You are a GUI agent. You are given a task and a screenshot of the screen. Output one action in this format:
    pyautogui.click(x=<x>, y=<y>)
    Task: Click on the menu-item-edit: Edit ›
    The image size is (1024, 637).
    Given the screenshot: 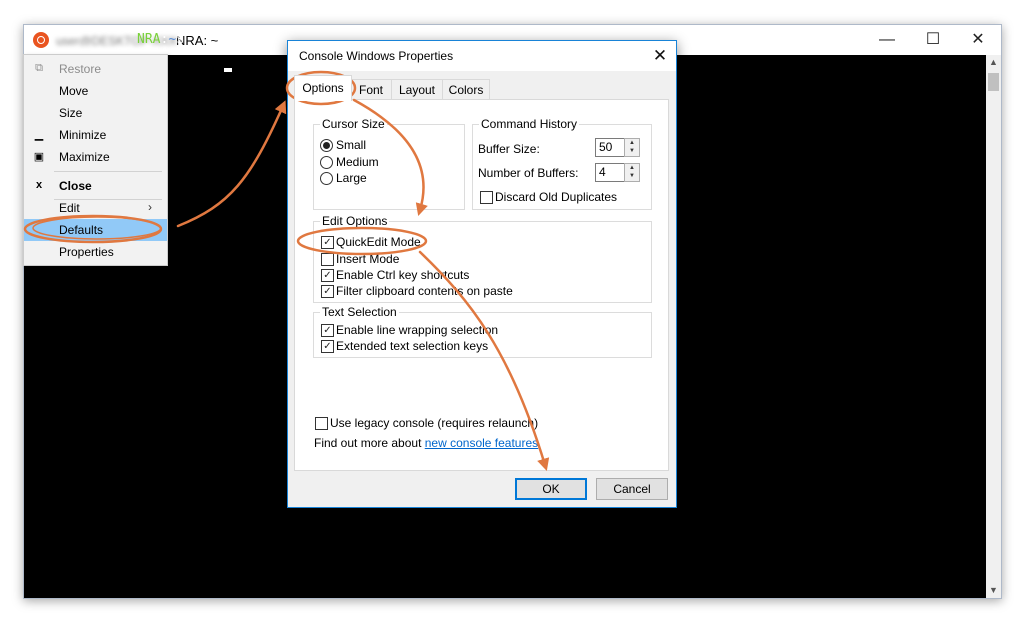 What is the action you would take?
    pyautogui.click(x=95, y=208)
    